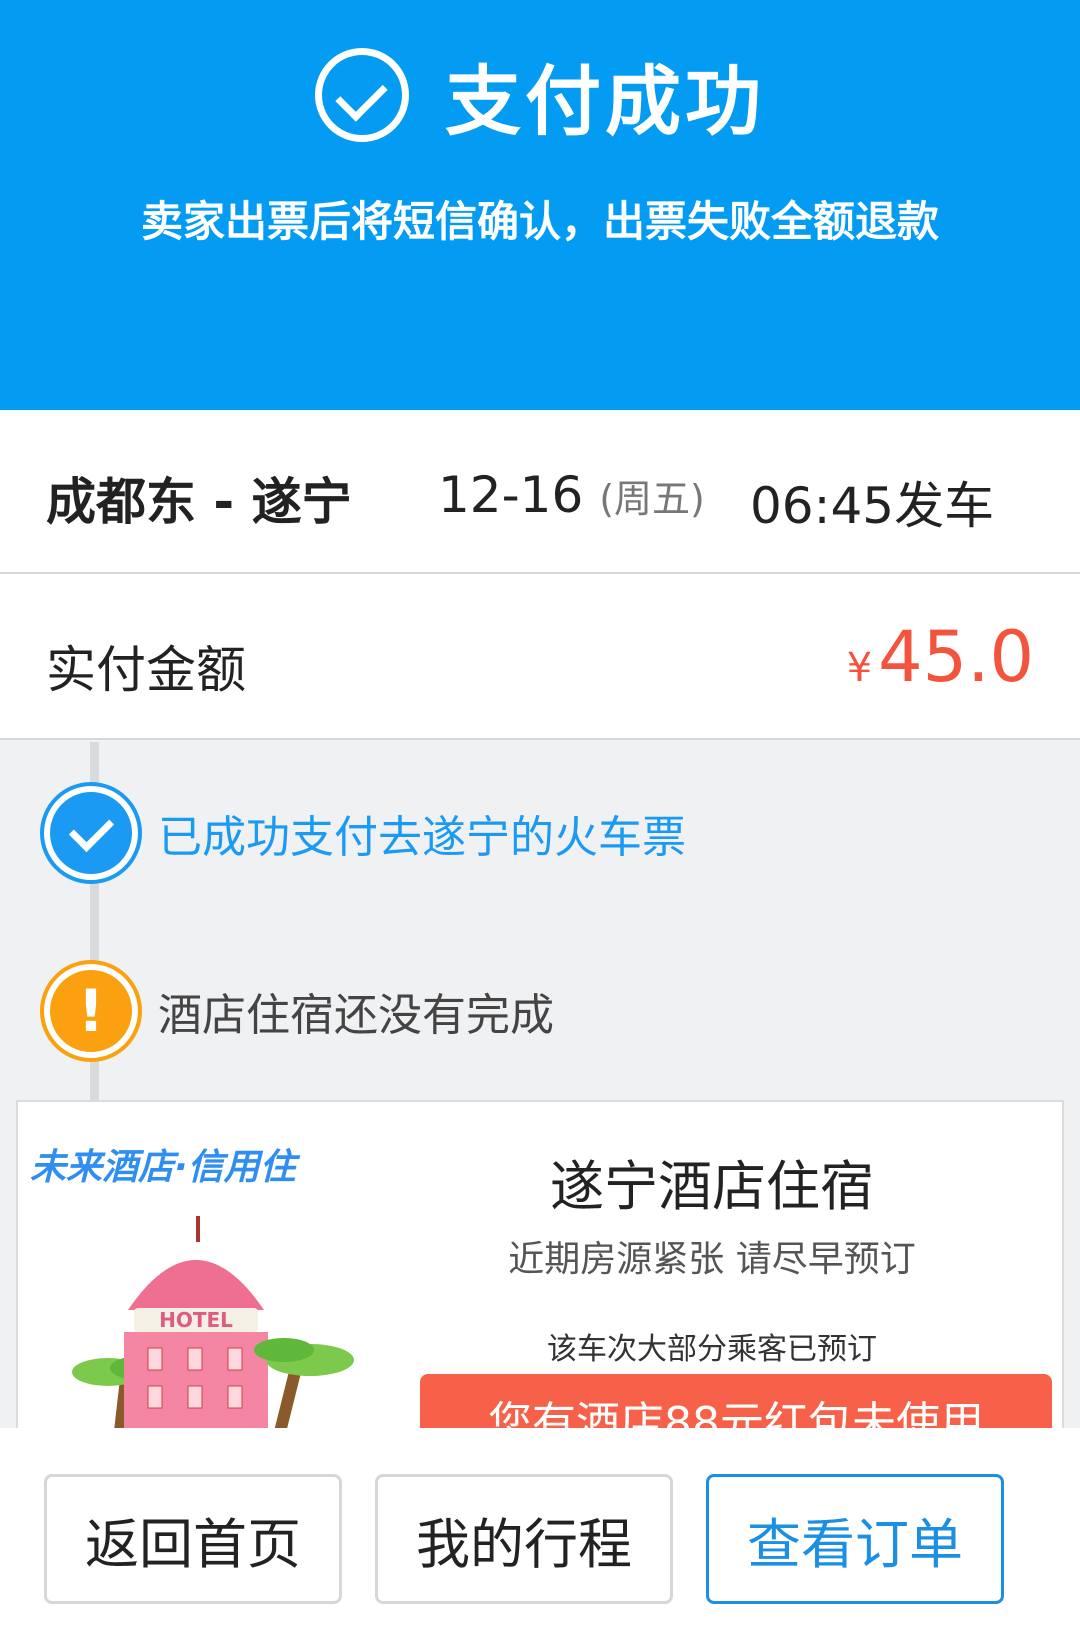 Image resolution: width=1080 pixels, height=1641 pixels. Describe the element at coordinates (539, 221) in the screenshot. I see `header-subtitle: 卖家出票后将短信确认，出票失败全额退款` at that location.